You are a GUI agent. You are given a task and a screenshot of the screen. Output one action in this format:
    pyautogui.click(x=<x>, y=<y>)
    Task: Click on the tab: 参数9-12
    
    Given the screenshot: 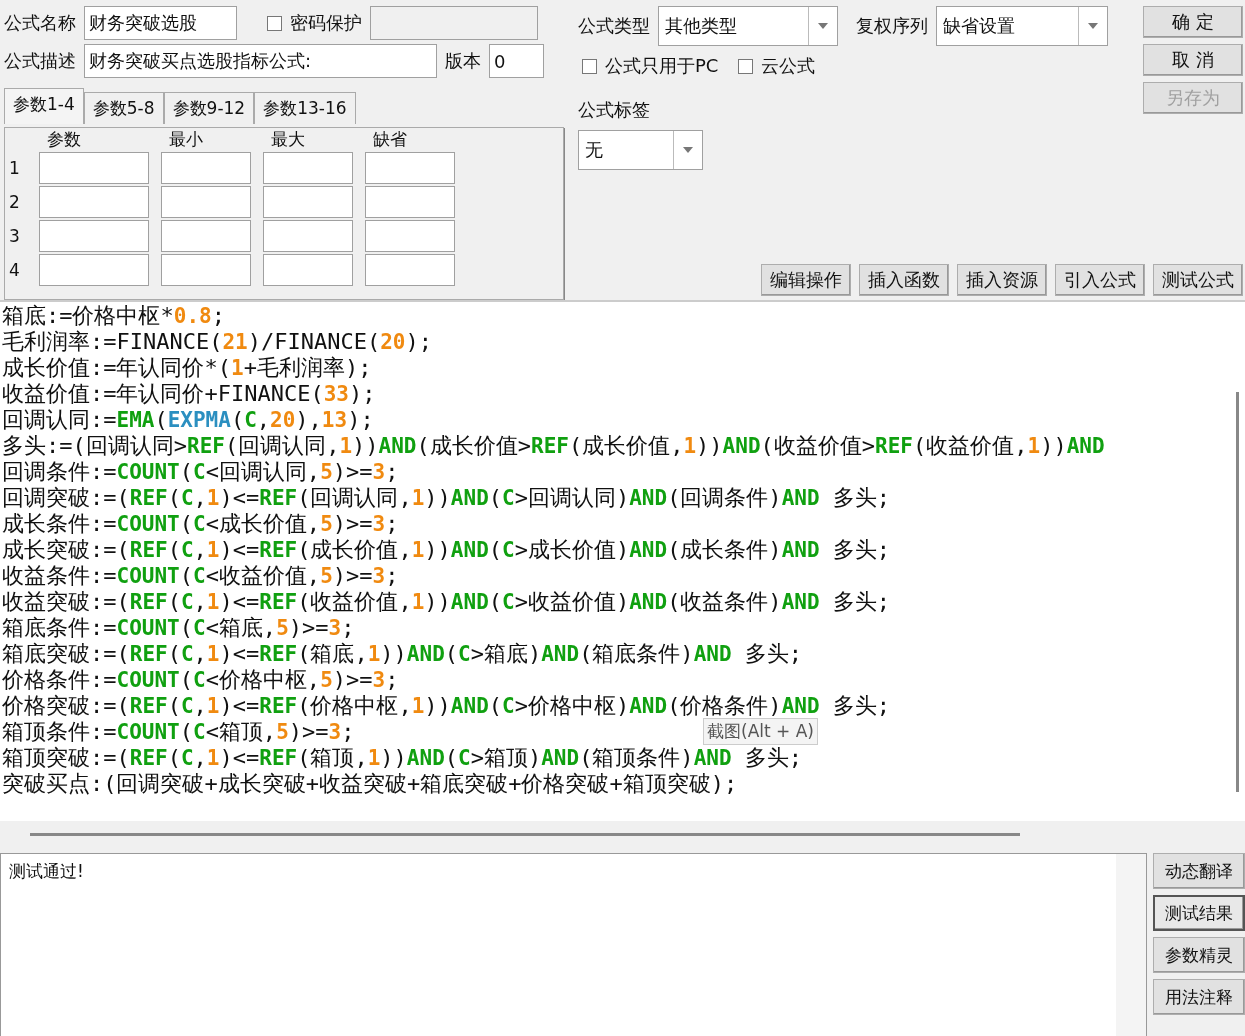 What is the action you would take?
    pyautogui.click(x=209, y=108)
    